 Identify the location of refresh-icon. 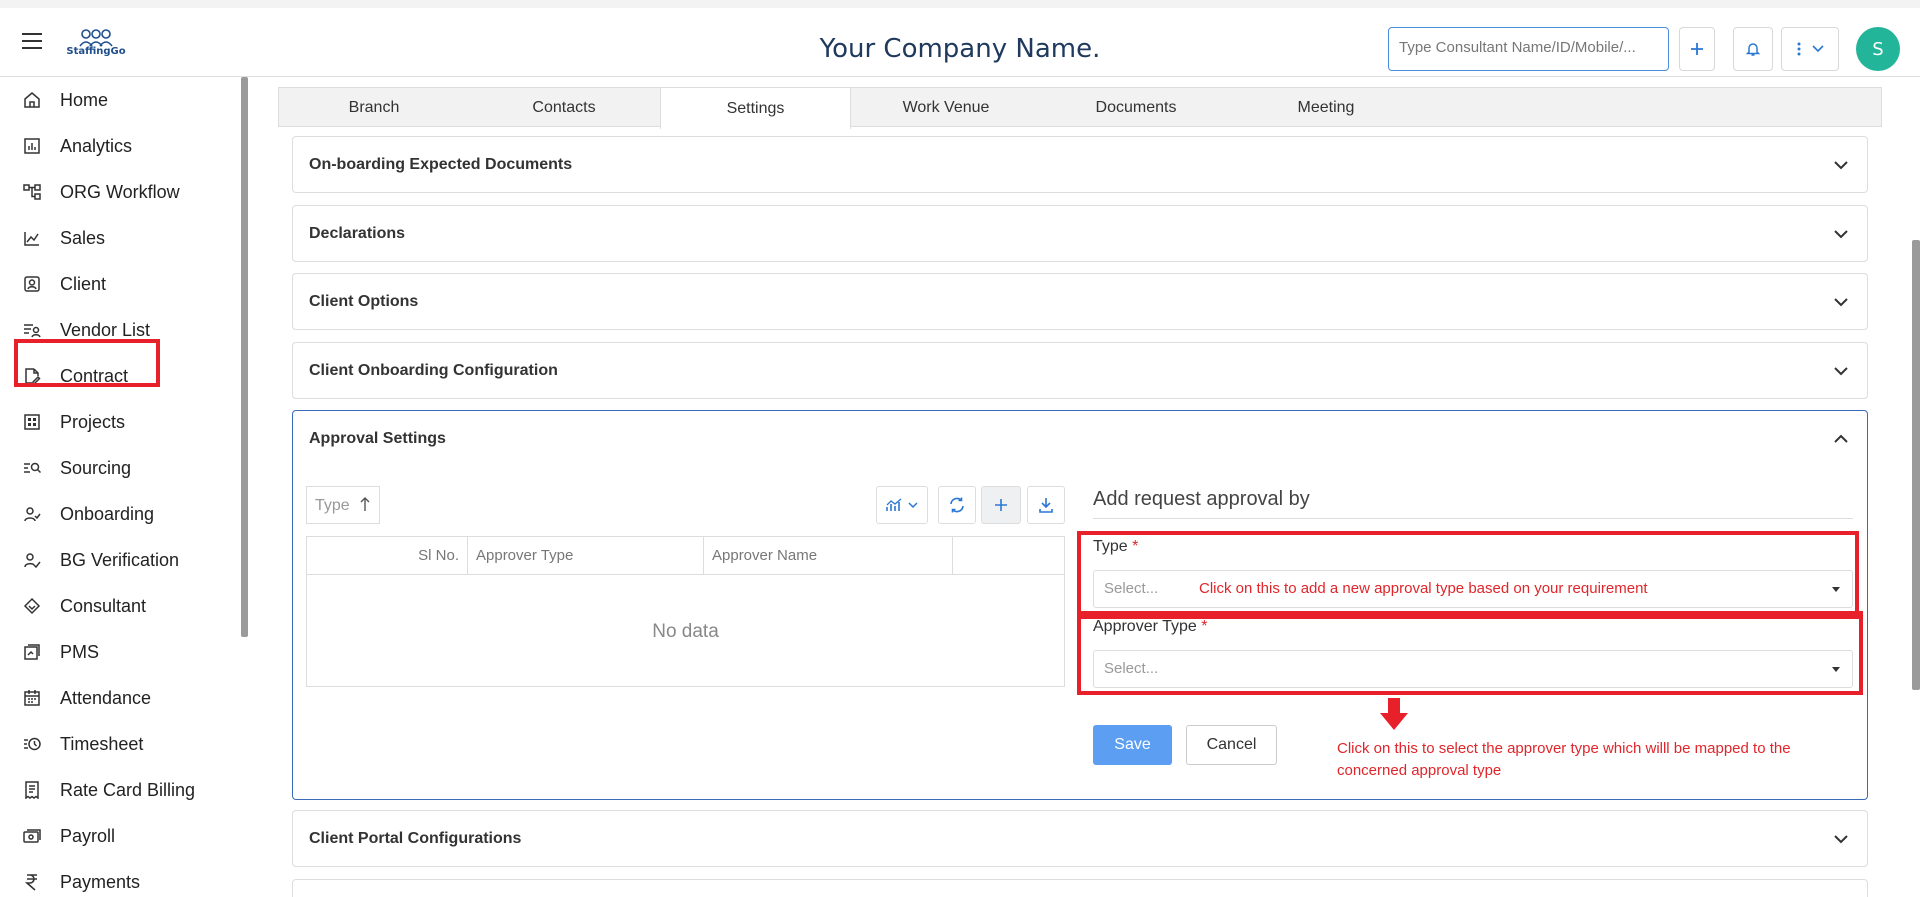
(957, 505).